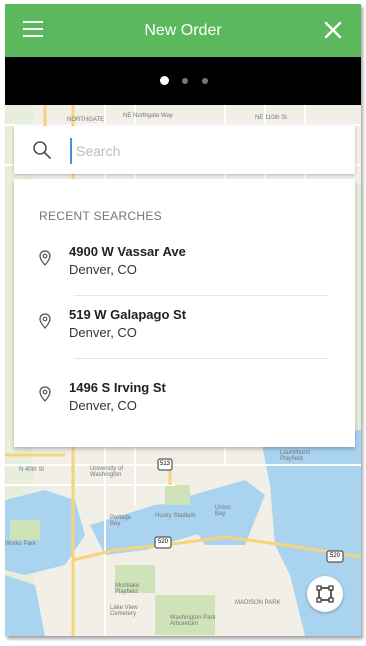 The image size is (366, 646). Describe the element at coordinates (148, 116) in the screenshot. I see `map-label-northgate-way: NE Northgate Way` at that location.